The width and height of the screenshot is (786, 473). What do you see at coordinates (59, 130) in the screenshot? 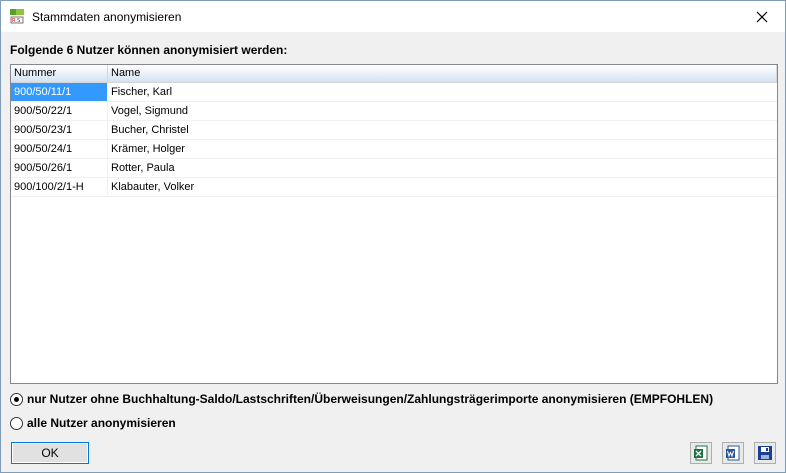
I see `cell-nummer: 900/50/23/1` at bounding box center [59, 130].